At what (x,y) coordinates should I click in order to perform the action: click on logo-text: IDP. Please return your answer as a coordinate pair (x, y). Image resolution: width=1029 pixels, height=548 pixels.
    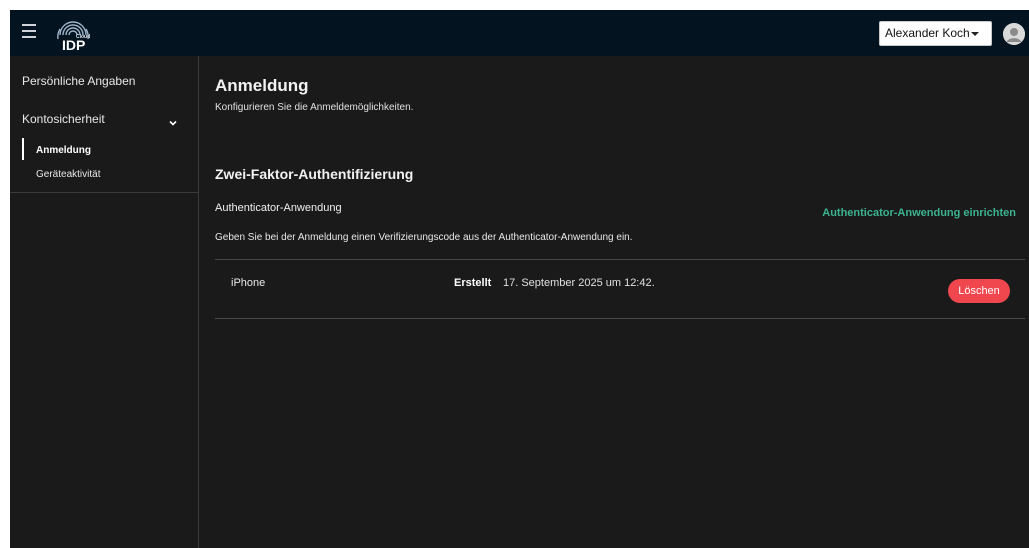
    Looking at the image, I should click on (73, 45).